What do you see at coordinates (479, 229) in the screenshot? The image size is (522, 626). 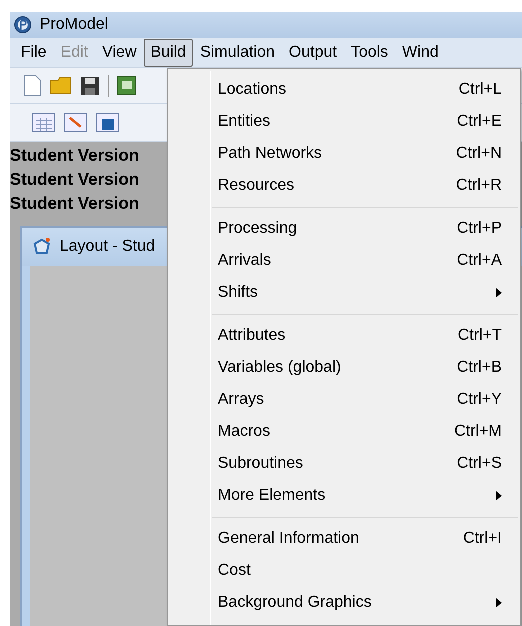 I see `shortcut-label: Ctrl+P` at bounding box center [479, 229].